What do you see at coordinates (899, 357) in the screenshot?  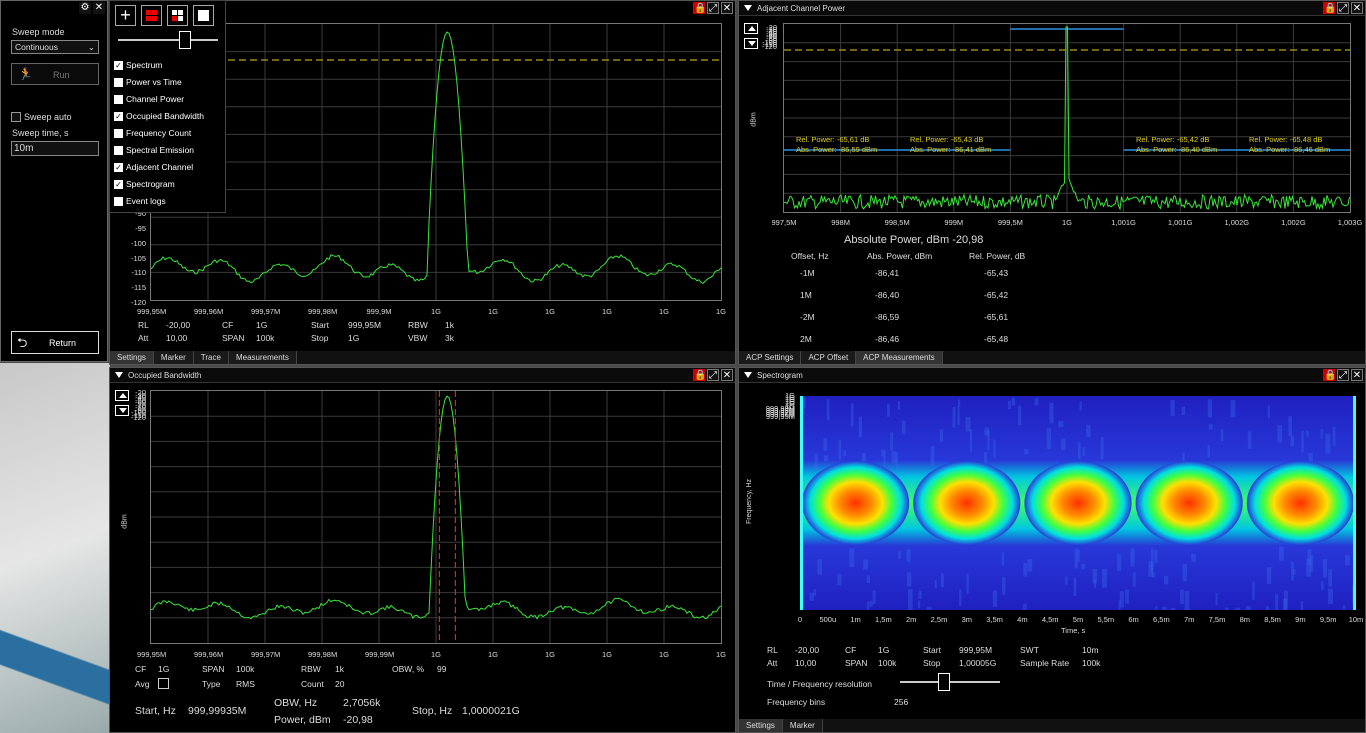 I see `tab-acp-measurements: ACP Measurements` at bounding box center [899, 357].